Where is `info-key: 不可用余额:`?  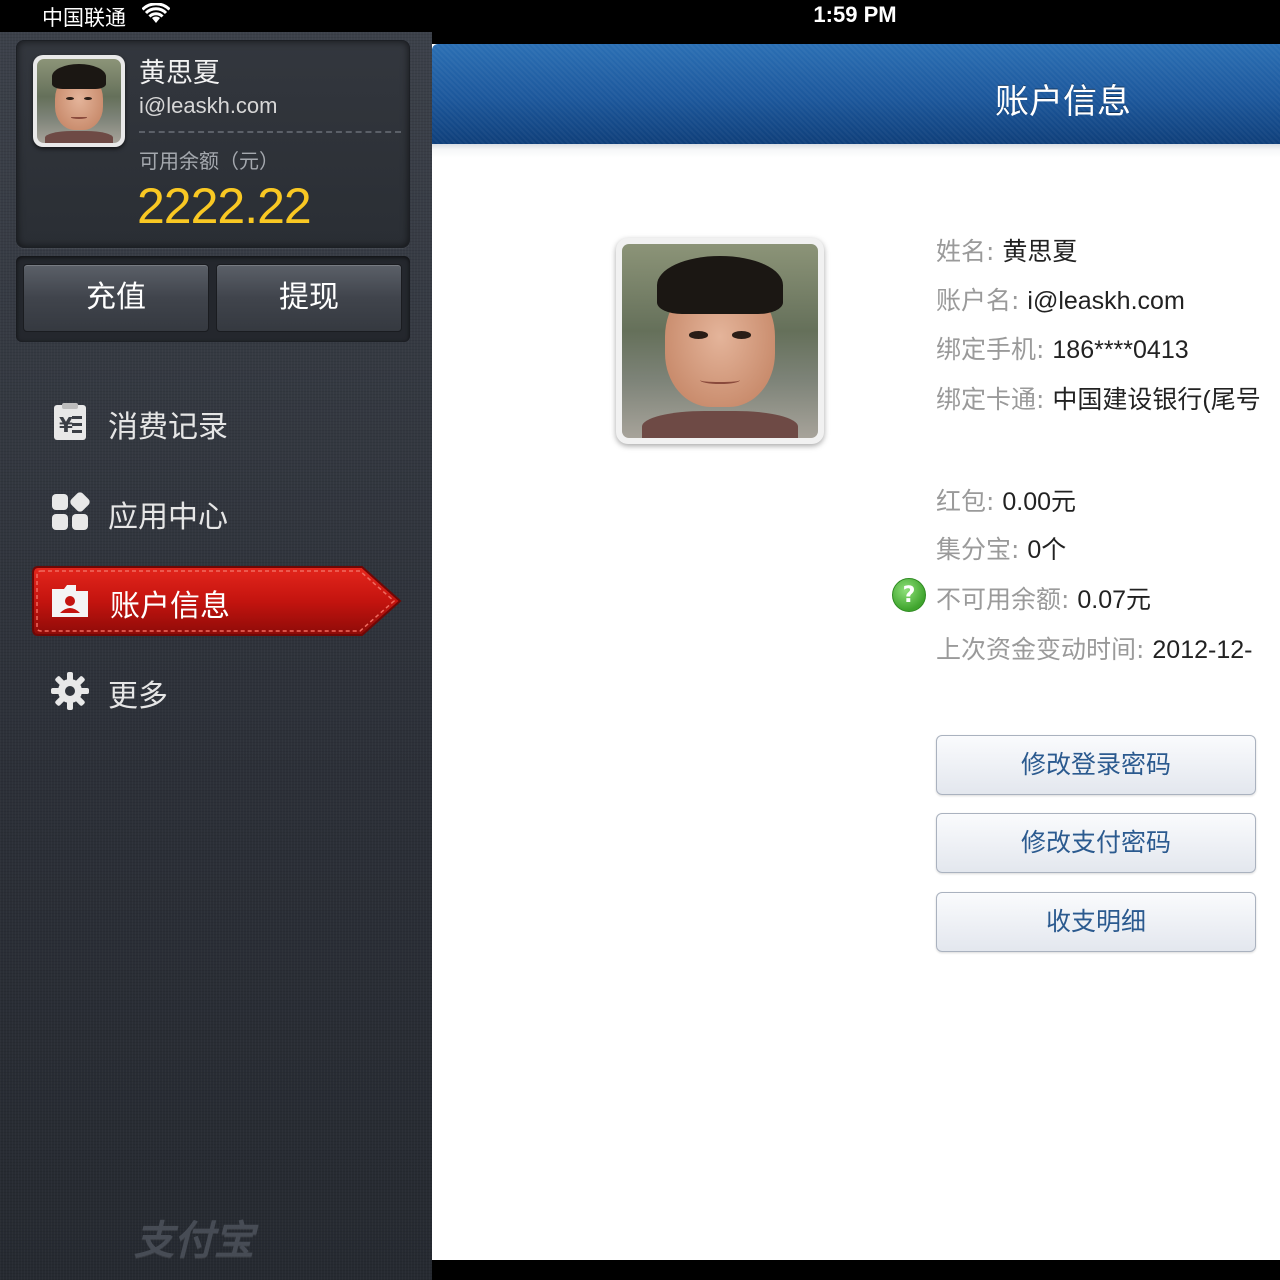 info-key: 不可用余额: is located at coordinates (1003, 599).